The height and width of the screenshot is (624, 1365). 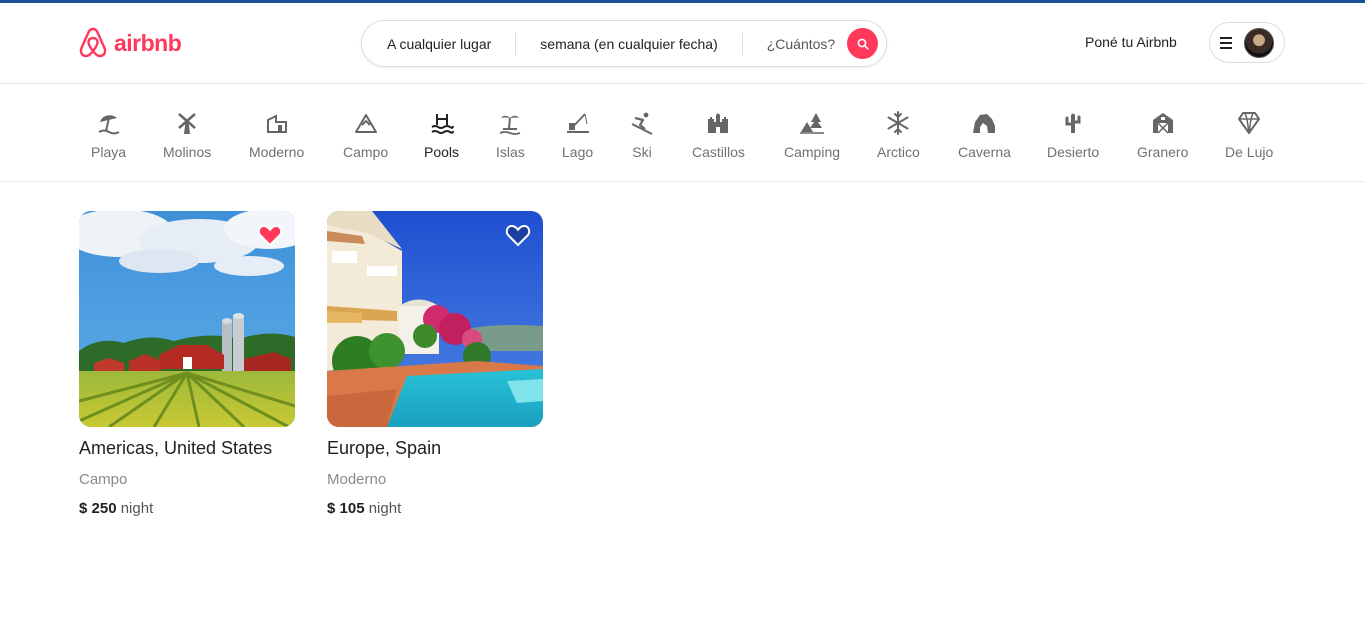 What do you see at coordinates (435, 319) in the screenshot?
I see `spanish-villa-with-pool-photo` at bounding box center [435, 319].